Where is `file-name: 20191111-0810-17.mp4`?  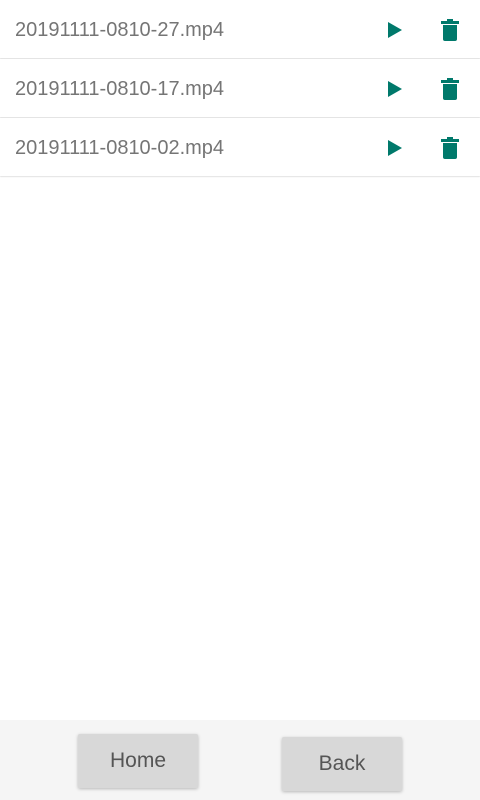 file-name: 20191111-0810-17.mp4 is located at coordinates (120, 89).